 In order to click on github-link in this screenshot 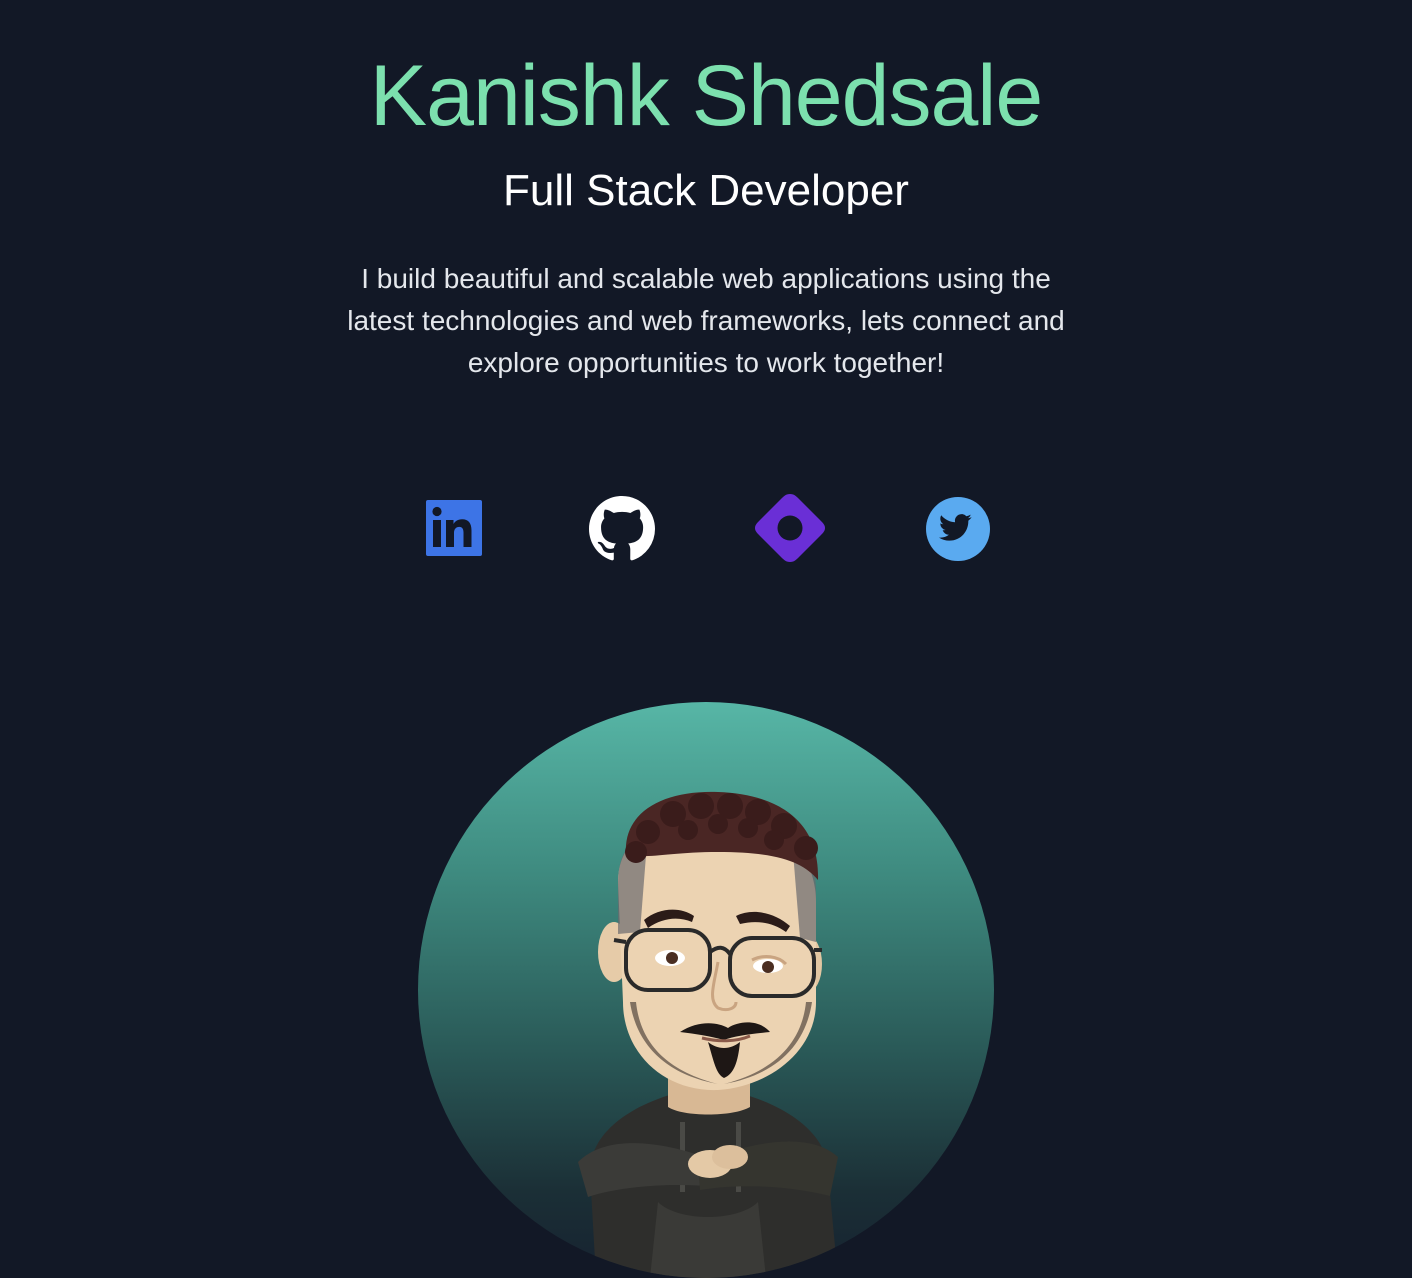, I will do `click(622, 529)`.